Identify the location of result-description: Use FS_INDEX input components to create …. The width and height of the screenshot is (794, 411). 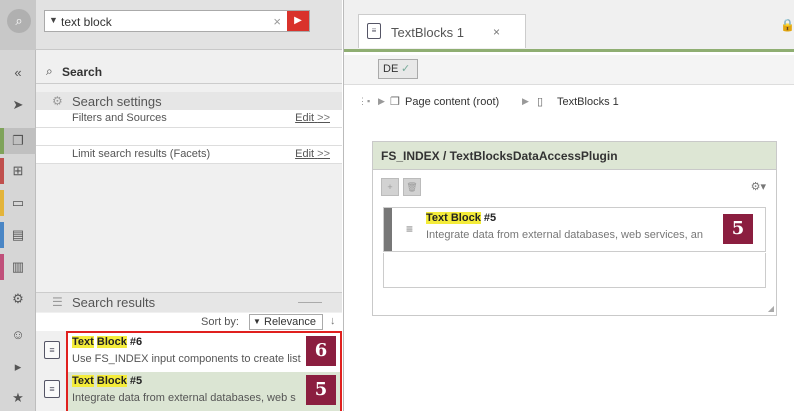
(186, 359).